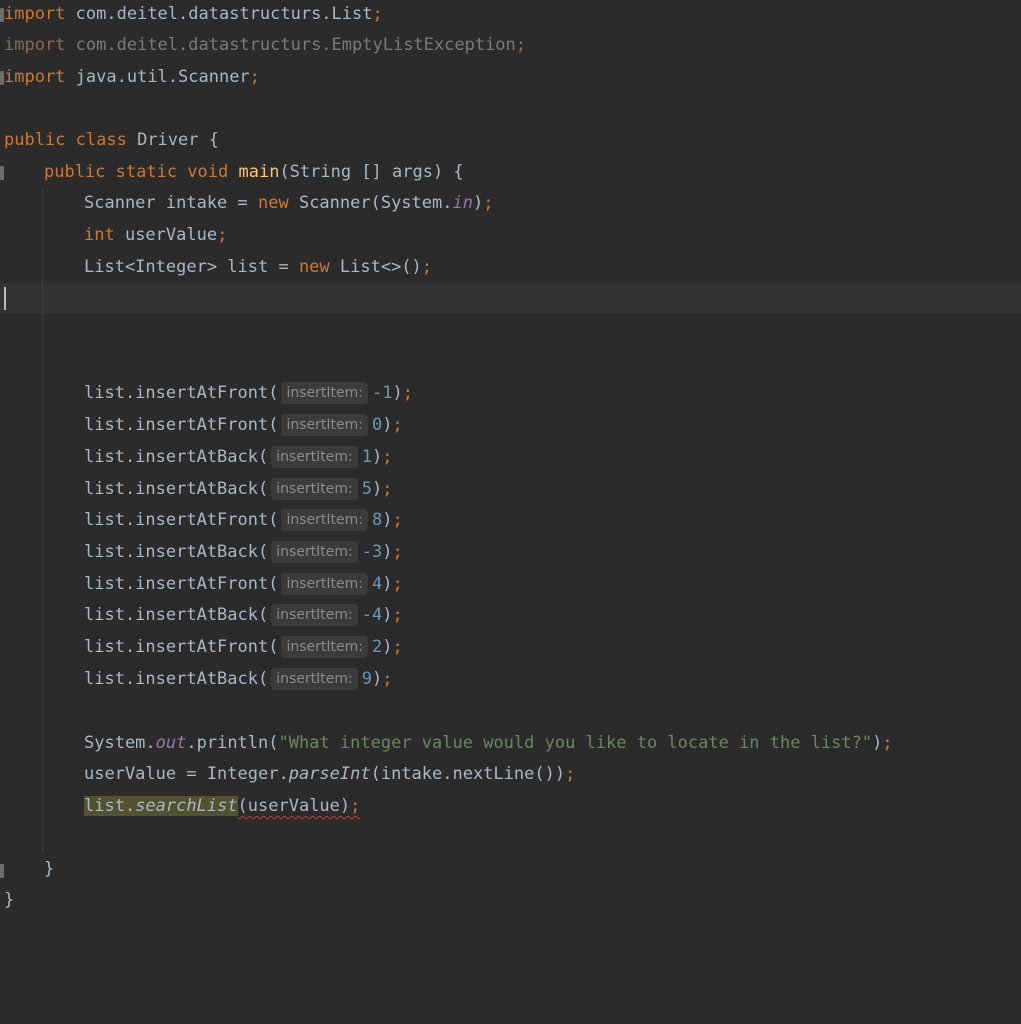 This screenshot has height=1024, width=1021. I want to click on parse-int-args: (intake.nextLine()), so click(468, 774).